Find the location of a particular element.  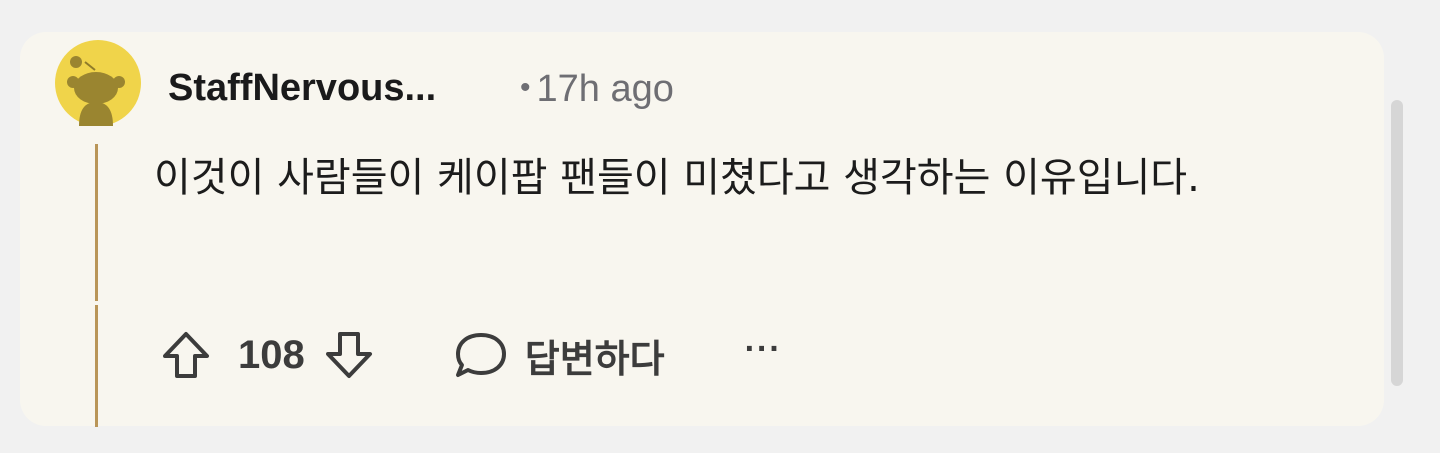

comment-actions: 108 답변하다 ··· is located at coordinates (471, 355).